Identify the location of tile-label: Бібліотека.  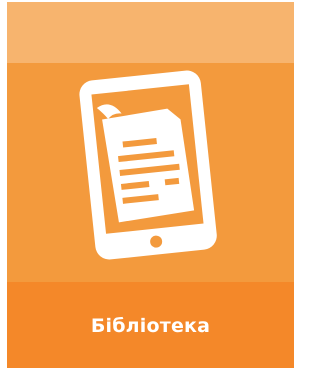
(150, 326).